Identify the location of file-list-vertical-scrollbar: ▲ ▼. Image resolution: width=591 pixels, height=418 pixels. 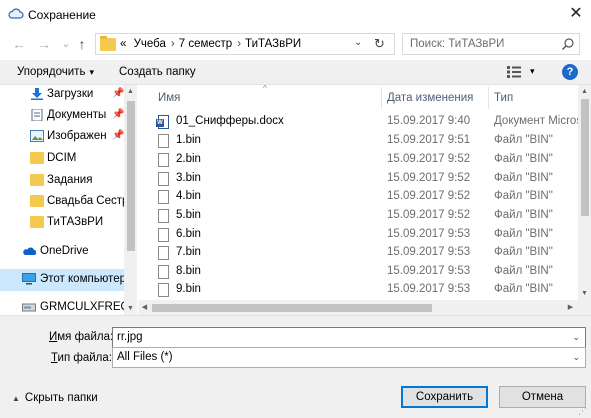
(584, 192).